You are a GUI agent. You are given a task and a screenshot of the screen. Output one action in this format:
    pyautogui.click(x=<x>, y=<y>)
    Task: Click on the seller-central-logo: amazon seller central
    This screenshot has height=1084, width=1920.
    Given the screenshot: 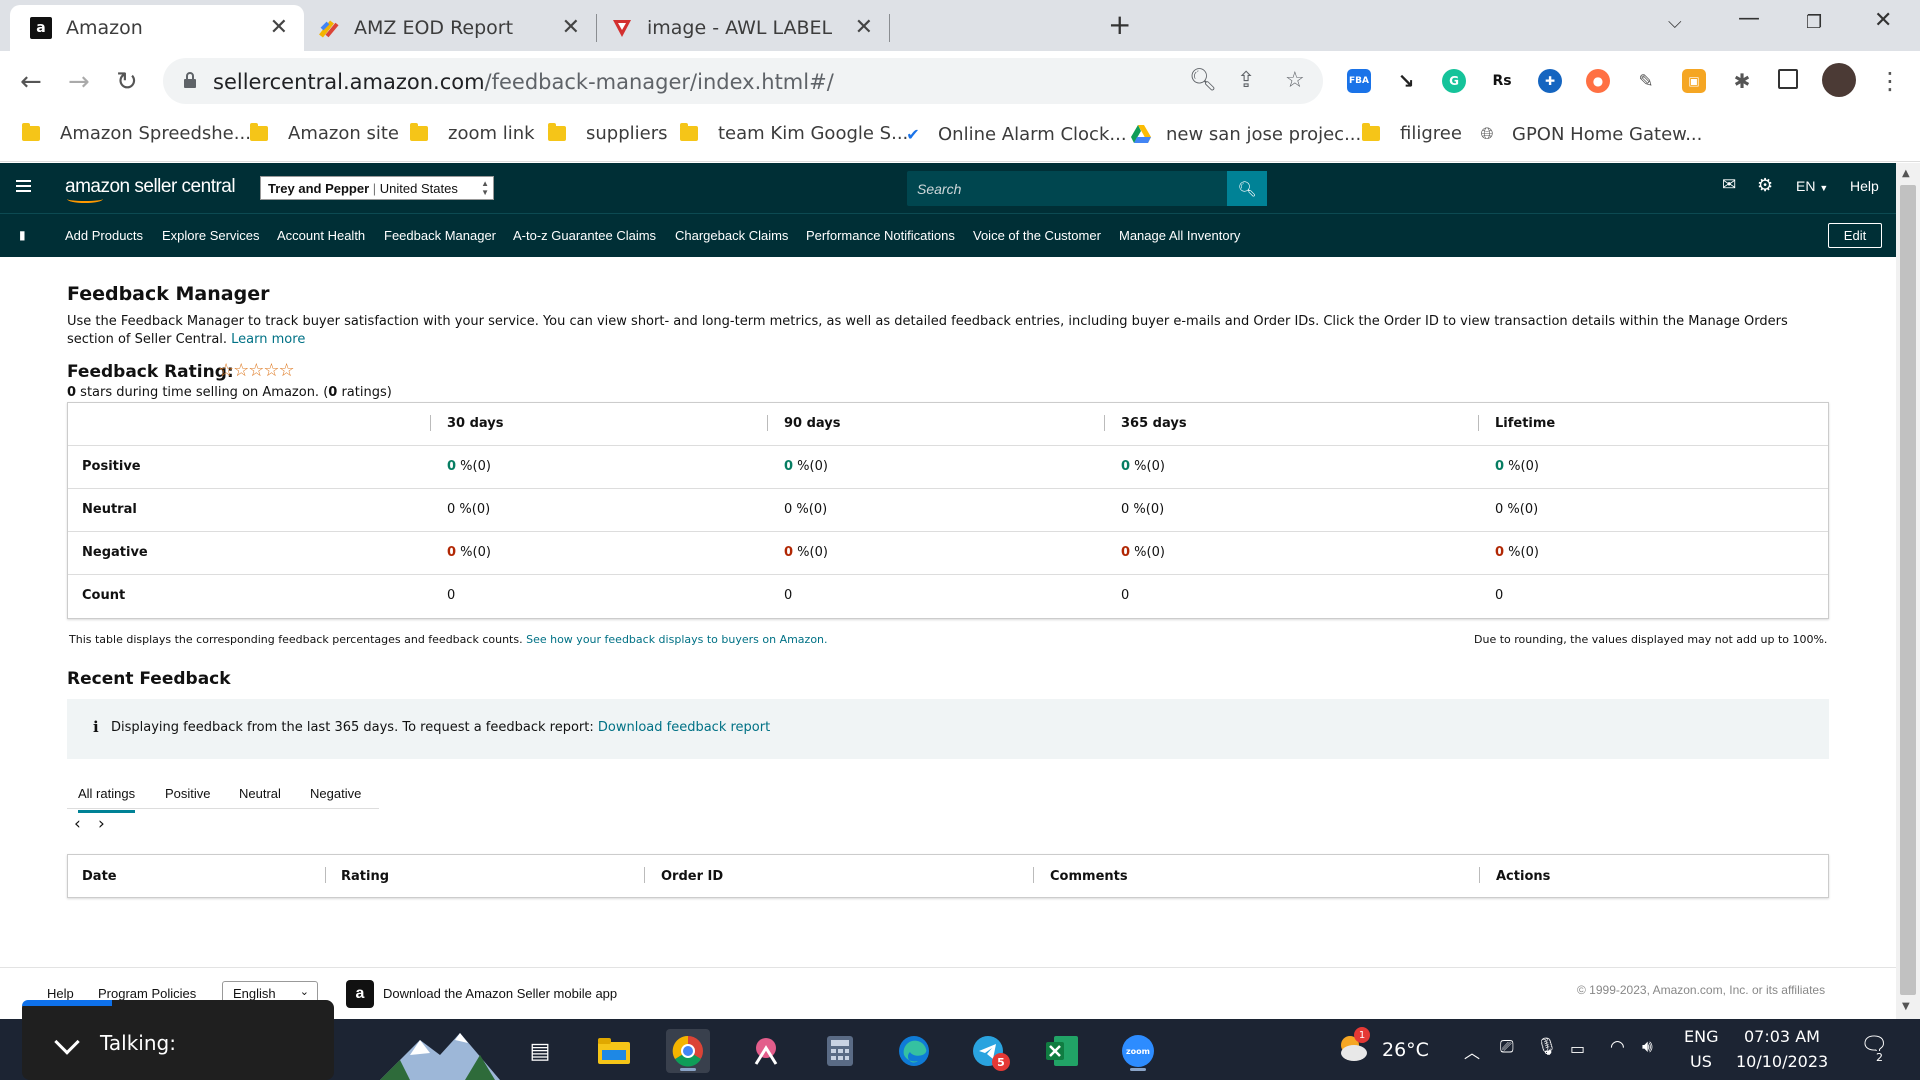 What is the action you would take?
    pyautogui.click(x=150, y=189)
    